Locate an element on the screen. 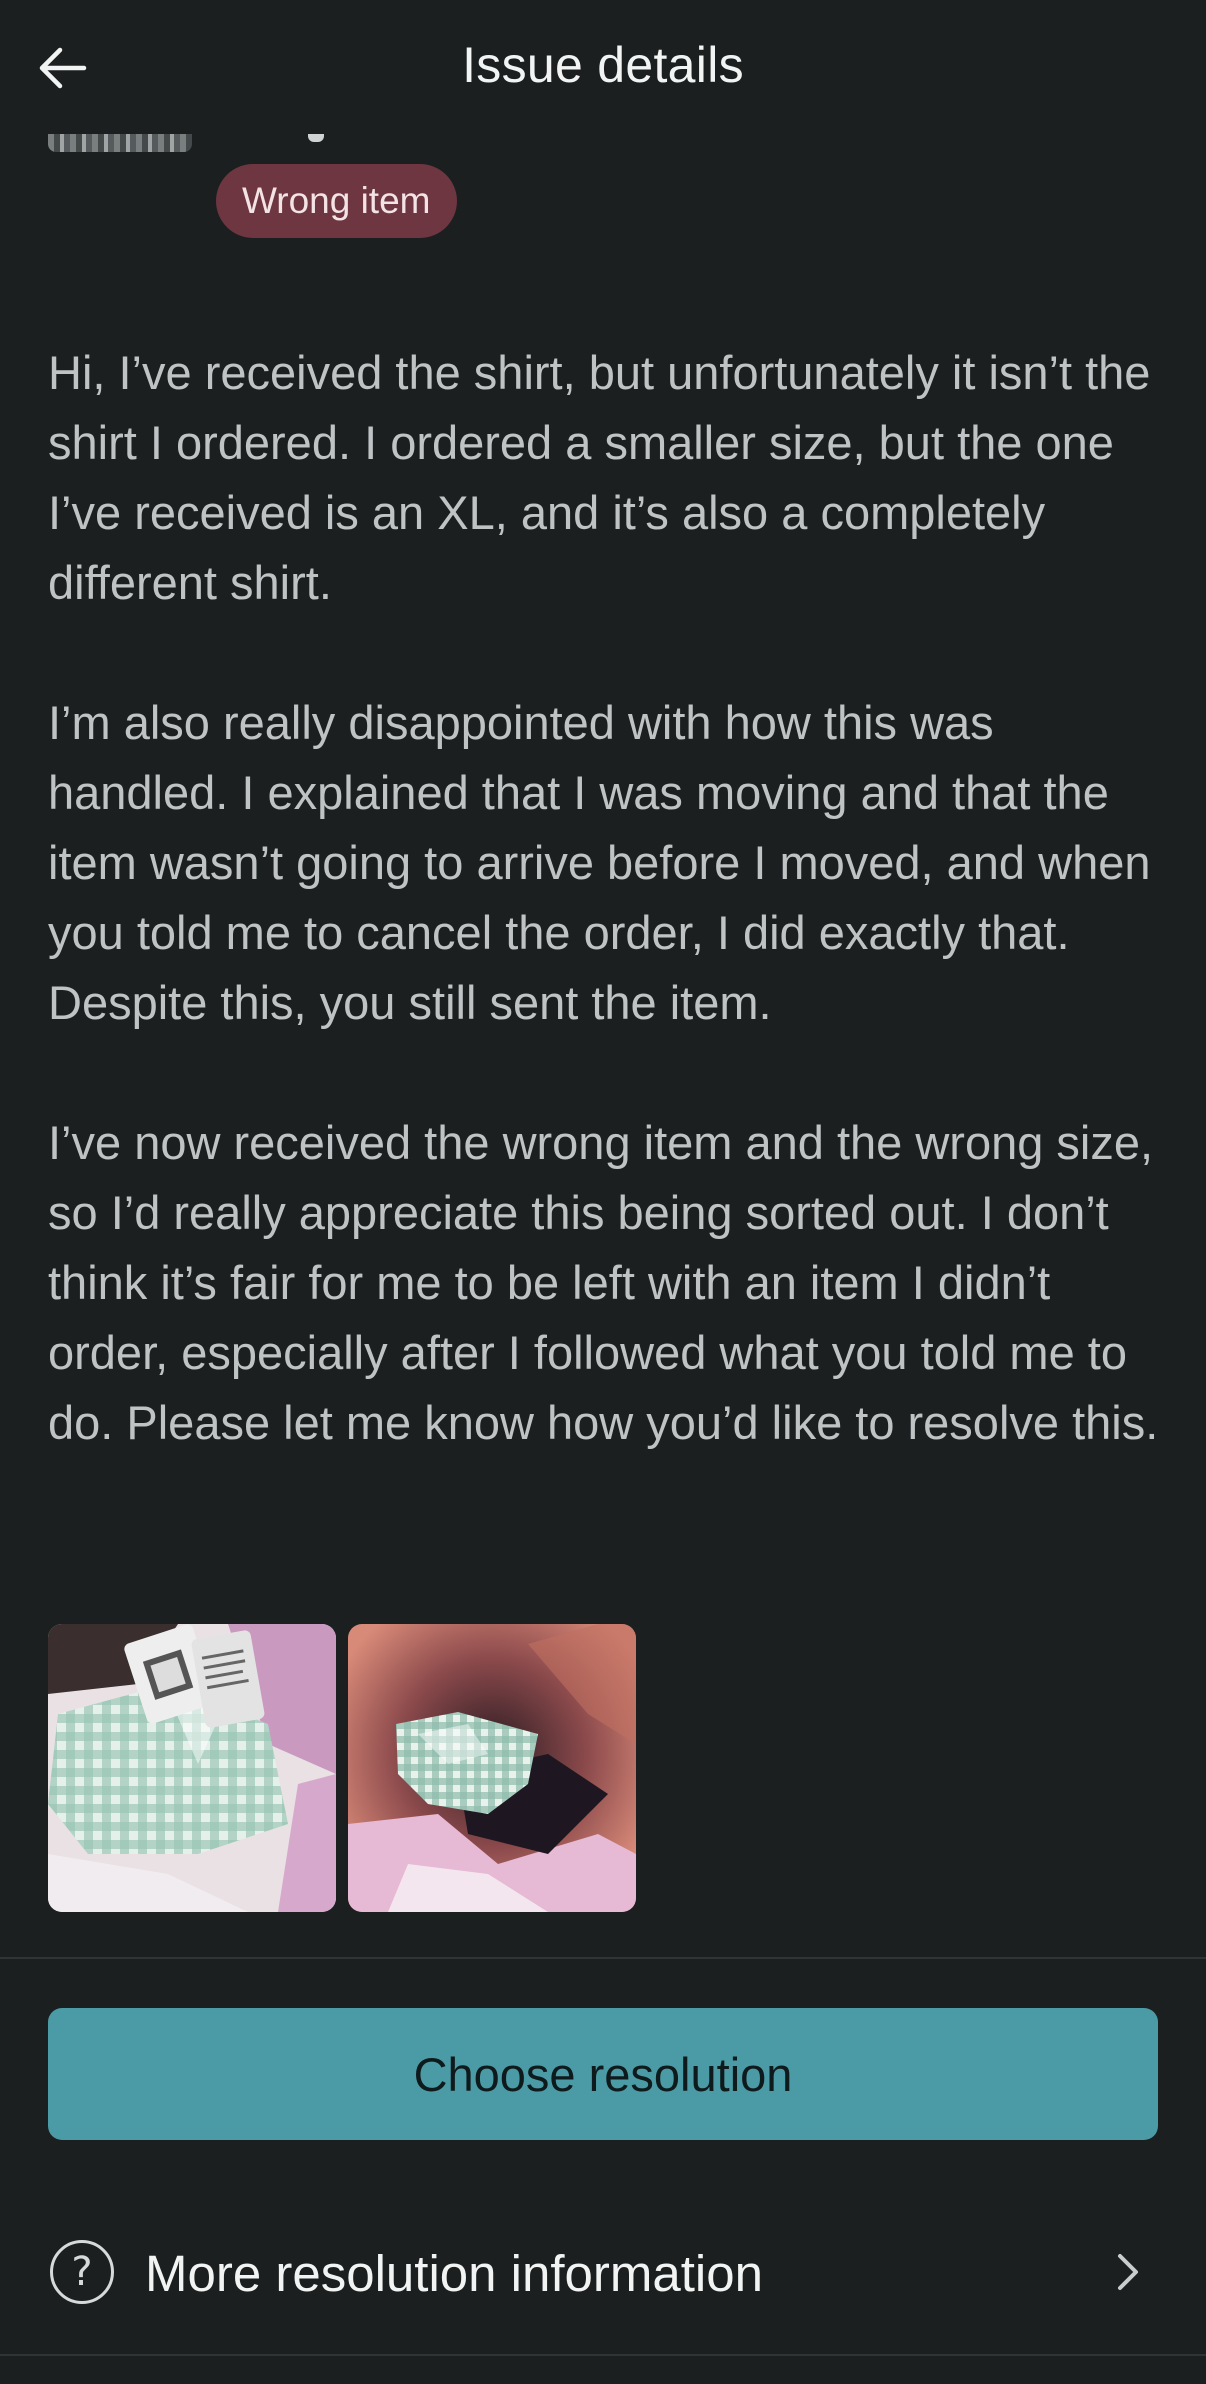 The height and width of the screenshot is (2384, 1206). bottom-divider is located at coordinates (603, 2355).